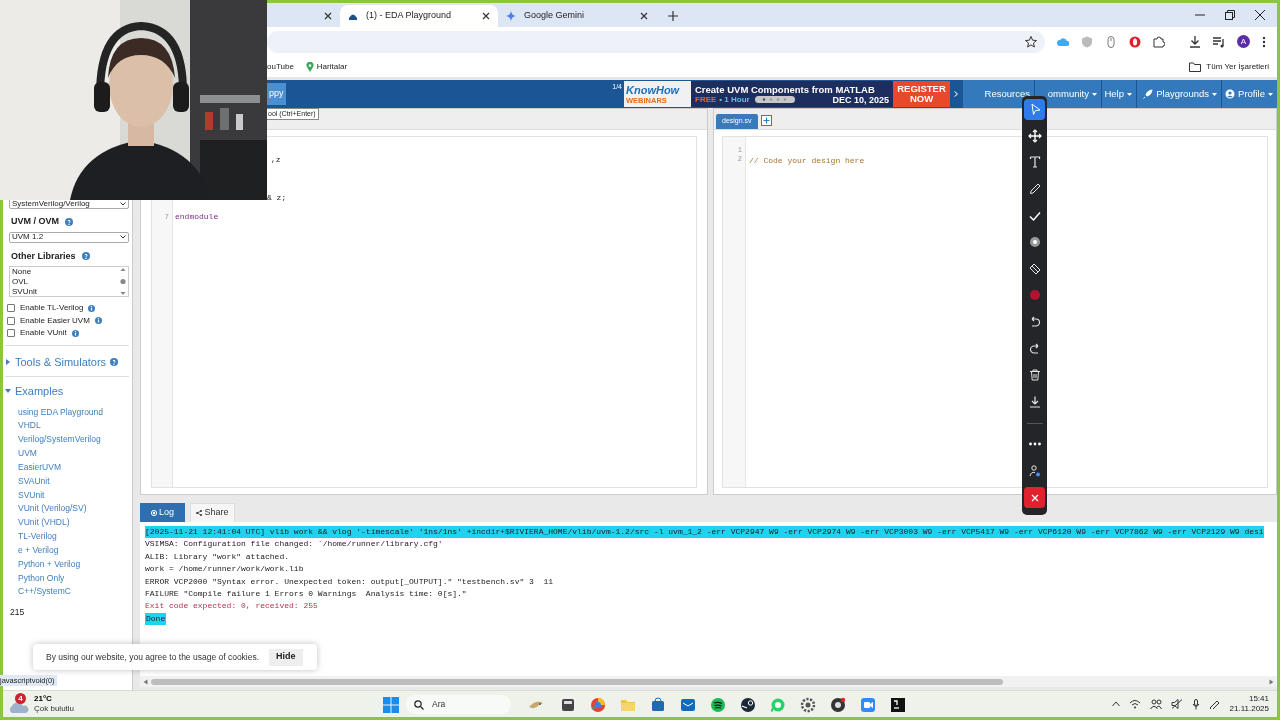  I want to click on example-link: Python + Verilog, so click(73, 564).